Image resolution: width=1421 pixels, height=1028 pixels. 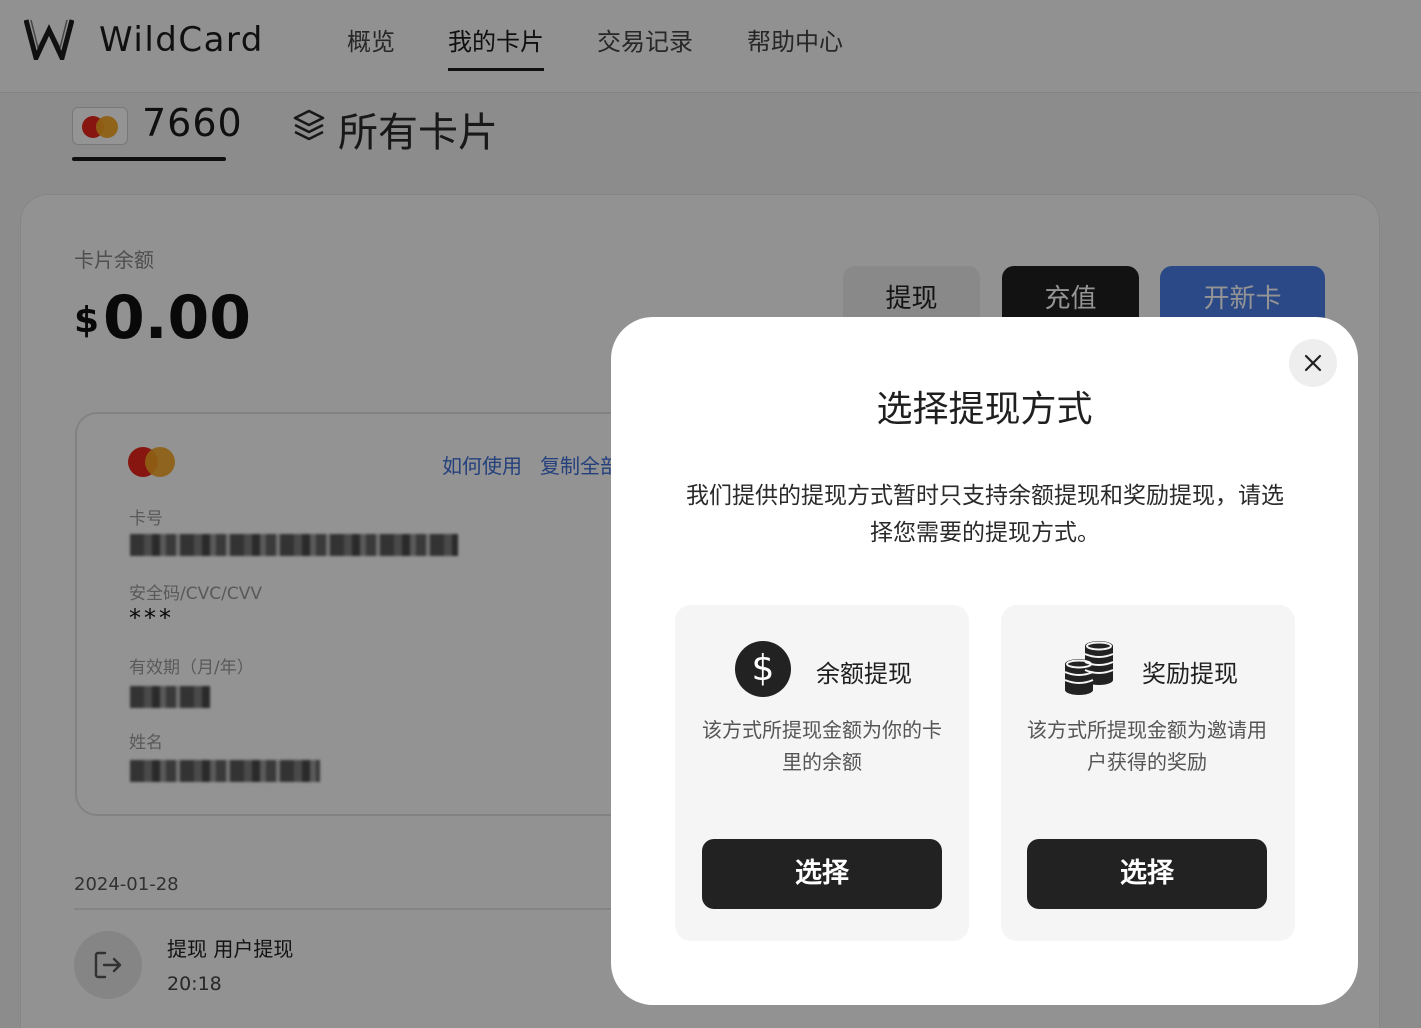 I want to click on dollar-icon: $, so click(x=763, y=669).